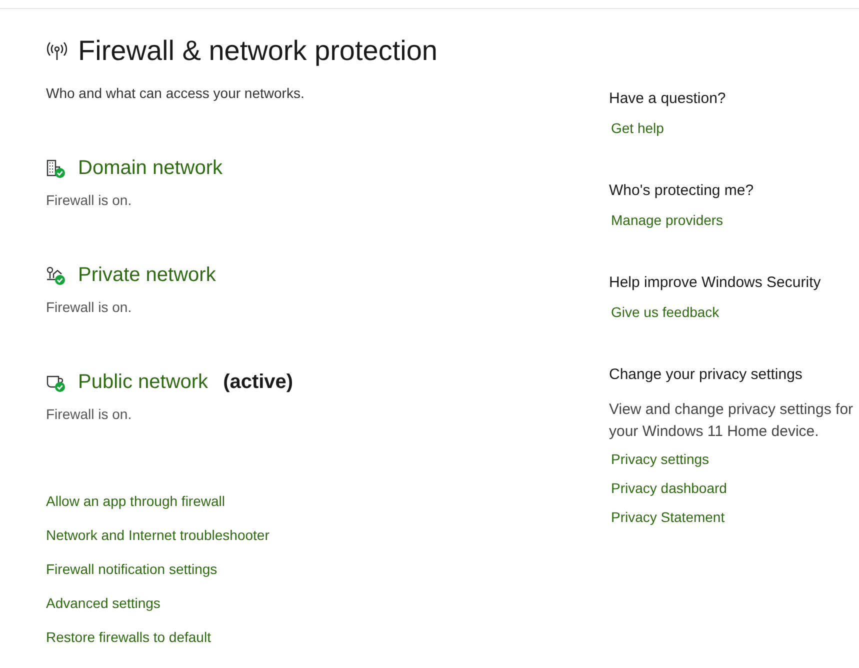  What do you see at coordinates (128, 637) in the screenshot?
I see `settings-link: Restore firewalls to default` at bounding box center [128, 637].